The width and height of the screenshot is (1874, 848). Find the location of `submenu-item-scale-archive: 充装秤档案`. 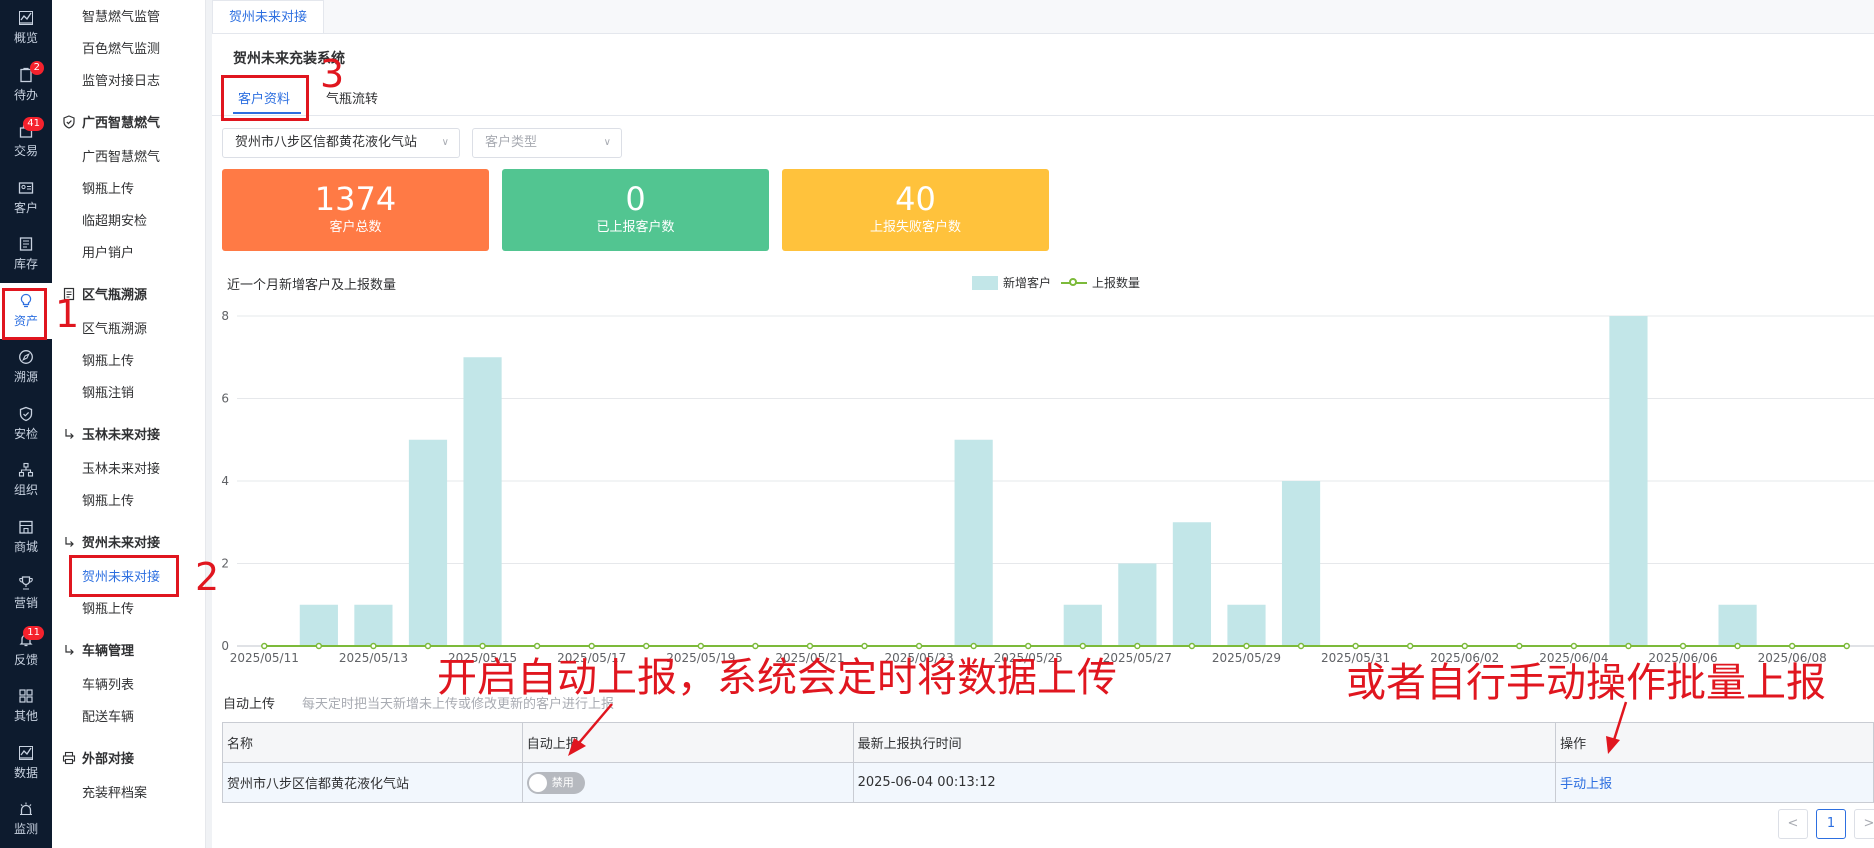

submenu-item-scale-archive: 充装秤档案 is located at coordinates (114, 791).